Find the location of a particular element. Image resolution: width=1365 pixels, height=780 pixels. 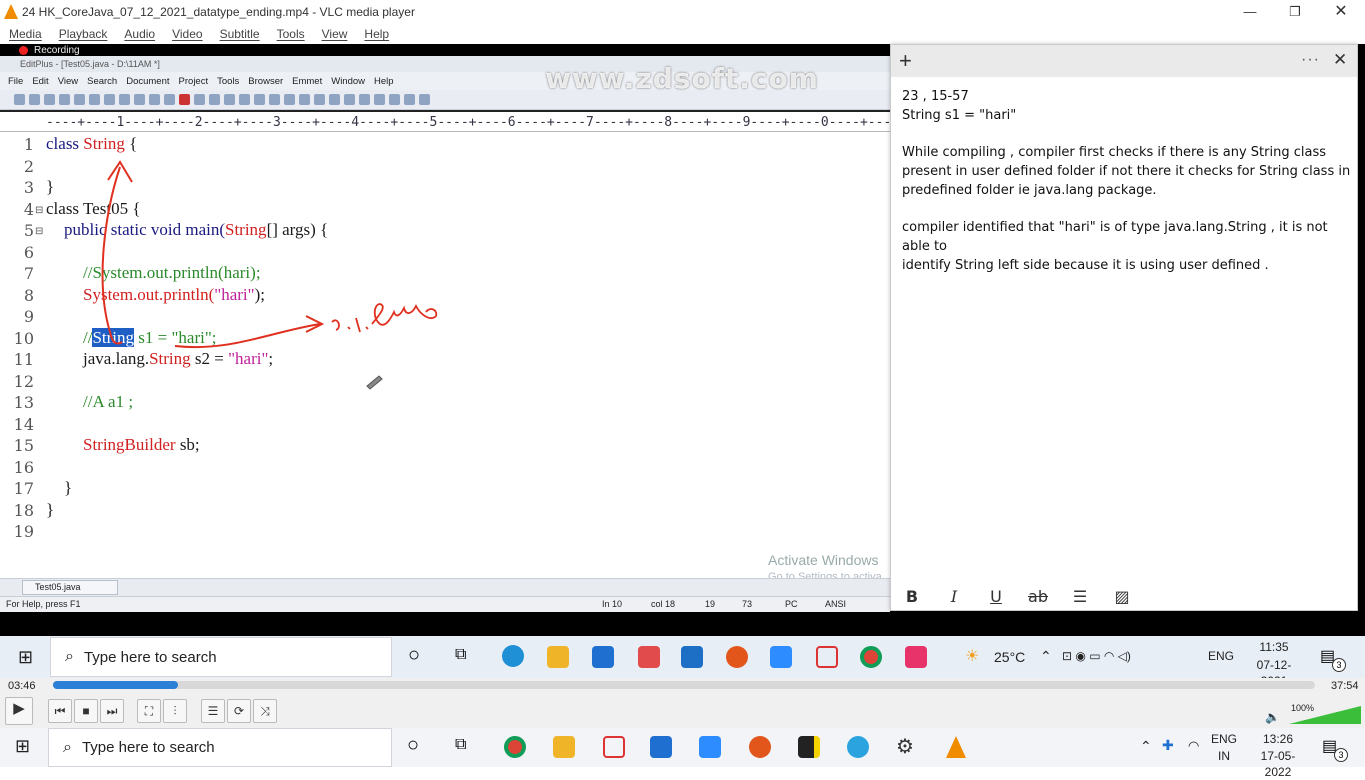

minimize-button: — is located at coordinates (1250, 12).